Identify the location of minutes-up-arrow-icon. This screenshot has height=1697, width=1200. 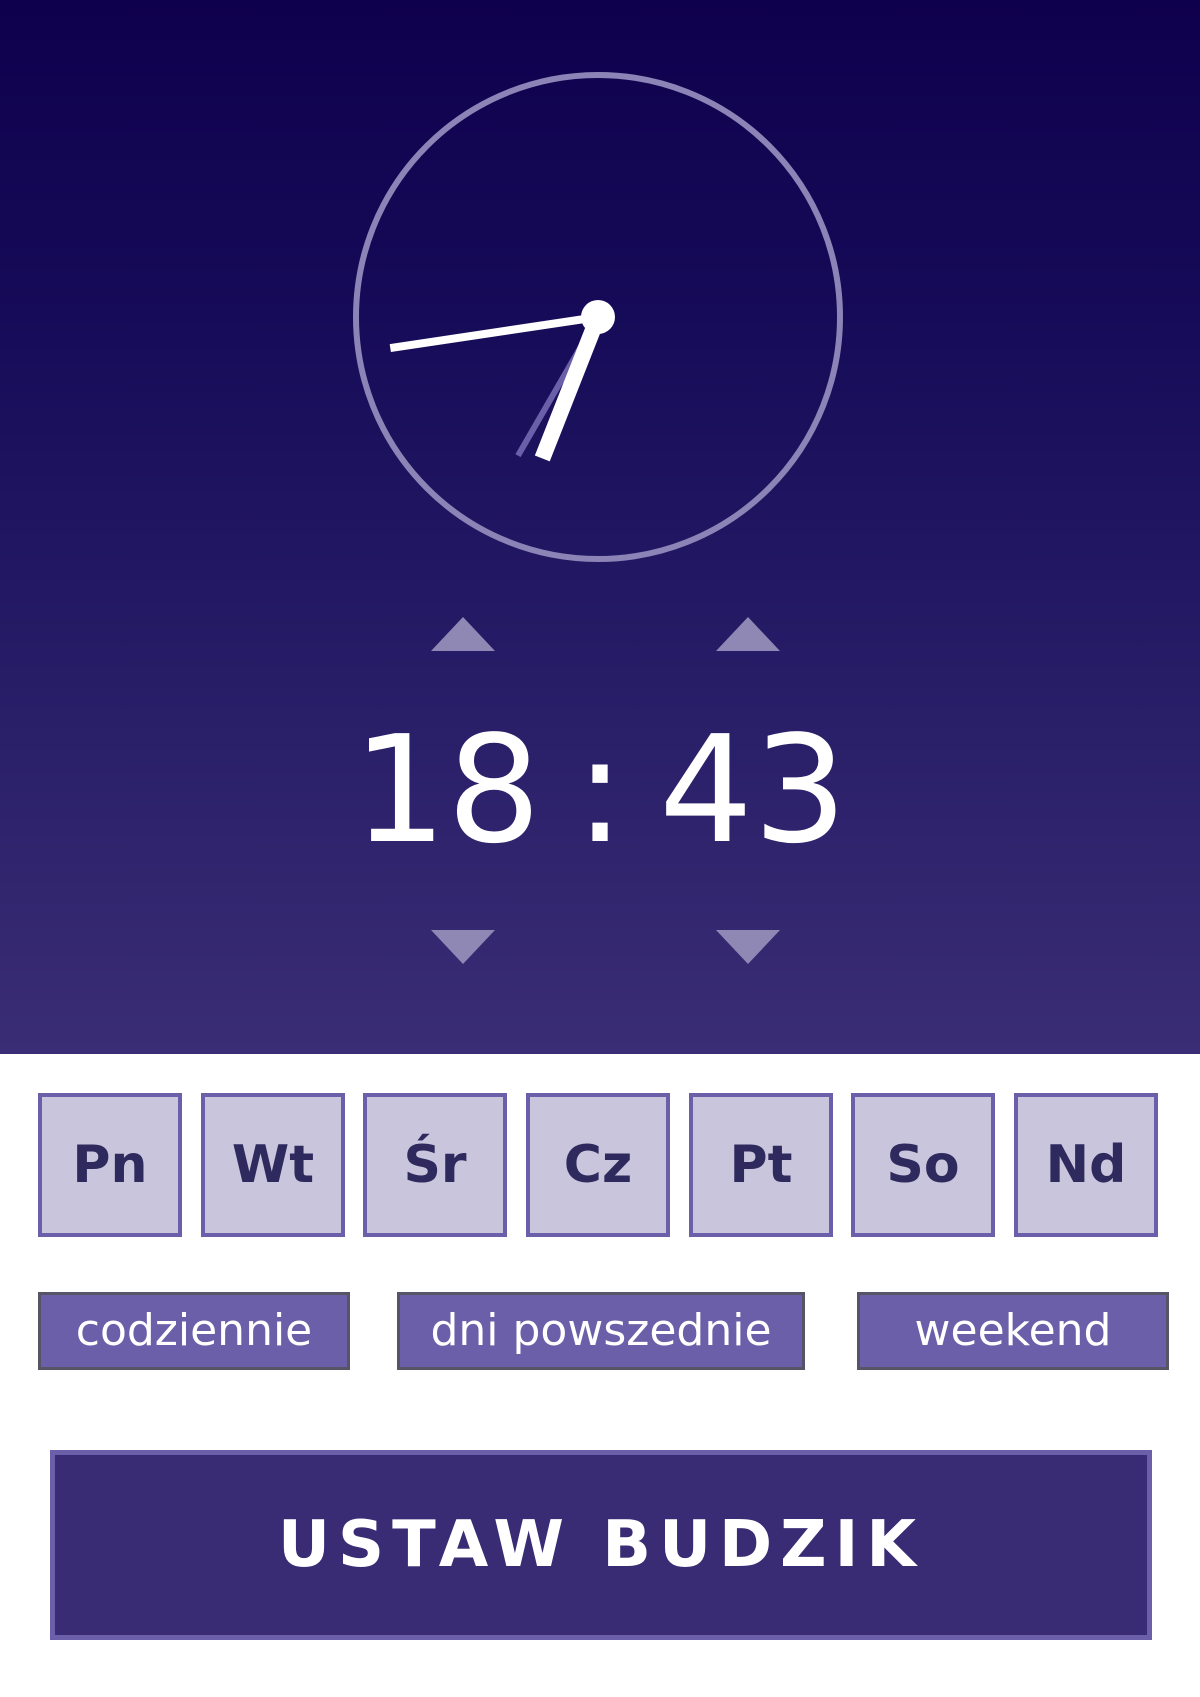
(748, 634).